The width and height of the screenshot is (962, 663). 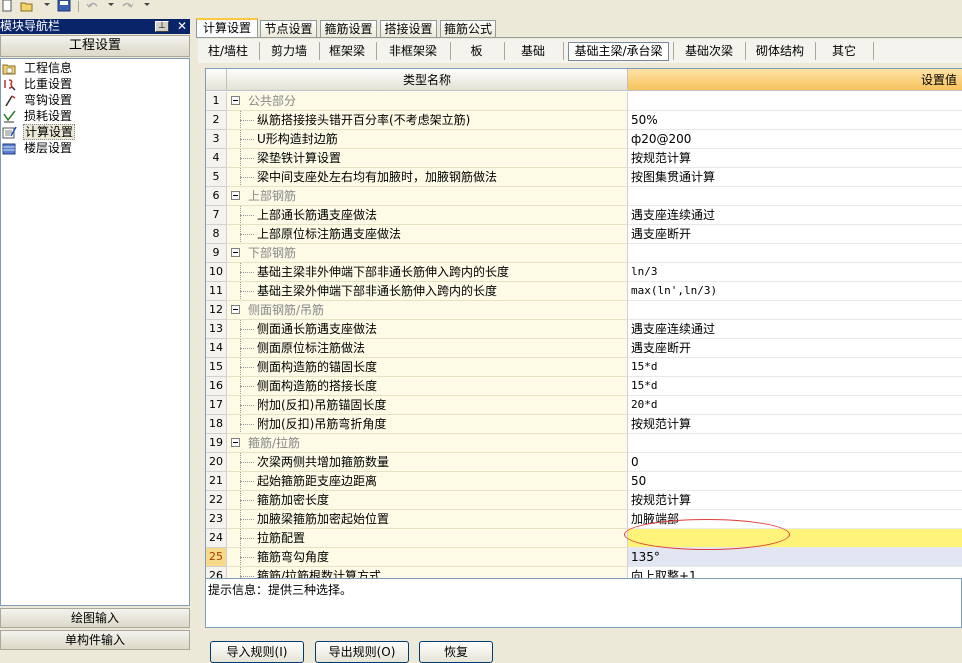 What do you see at coordinates (584, 120) in the screenshot?
I see `table-row: 2 纵筋搭接接头错开百分率(不考虑架立筋) 50%` at bounding box center [584, 120].